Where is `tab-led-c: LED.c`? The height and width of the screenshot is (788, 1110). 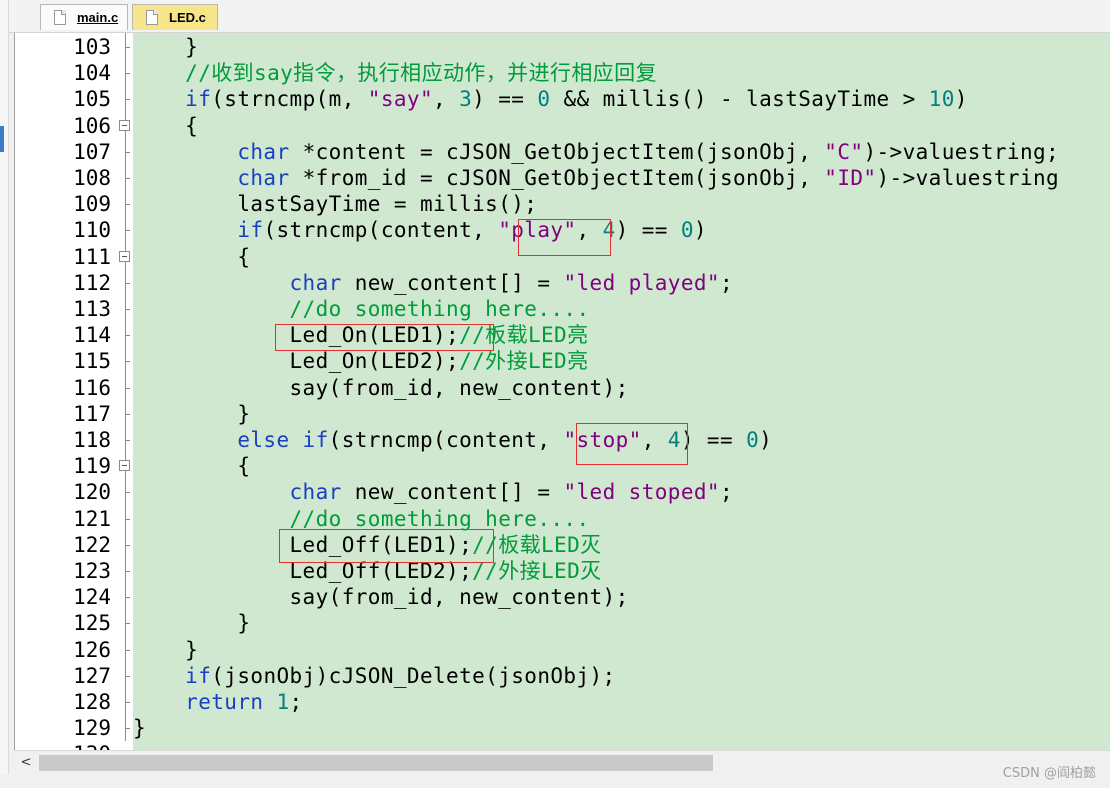
tab-led-c: LED.c is located at coordinates (175, 17).